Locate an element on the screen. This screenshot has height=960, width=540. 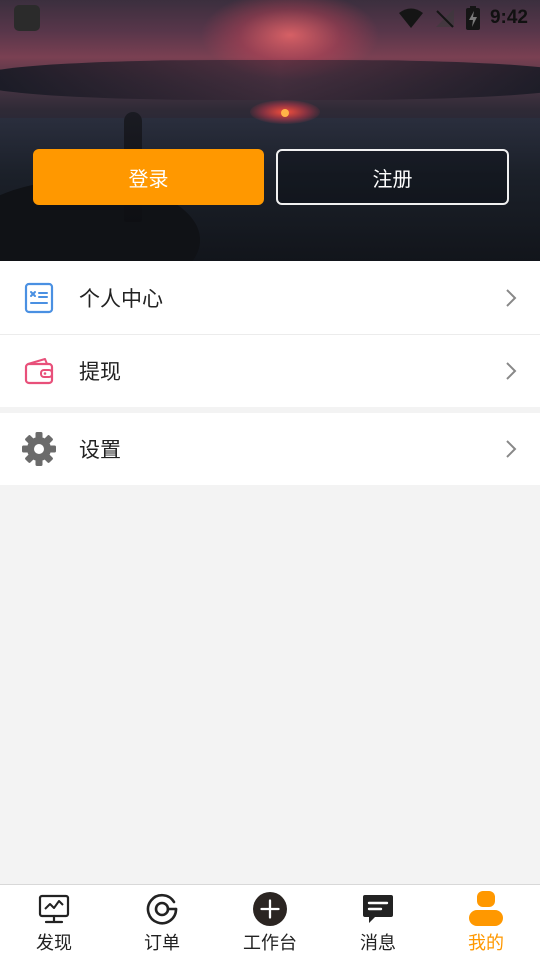
tab-label: 订单 is located at coordinates (162, 943).